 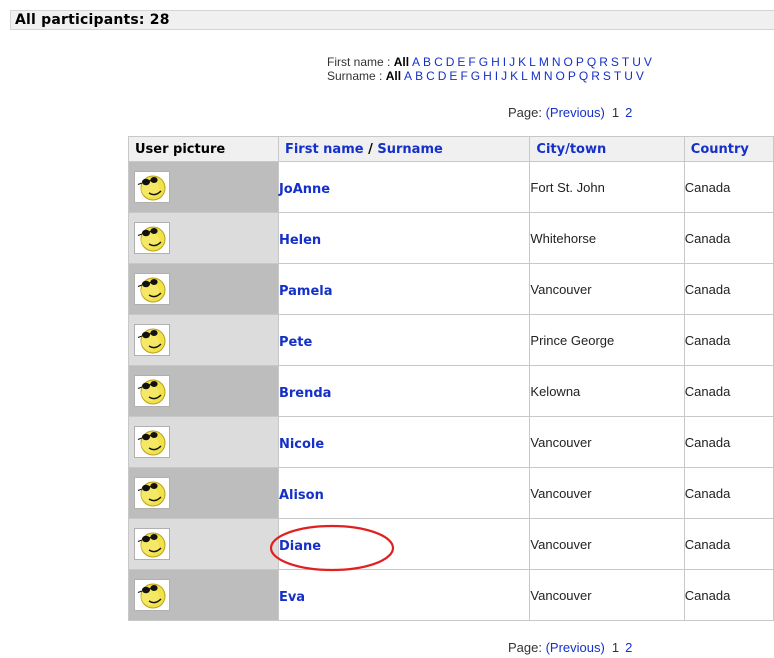 I want to click on paging-page-1: 1, so click(x=615, y=647).